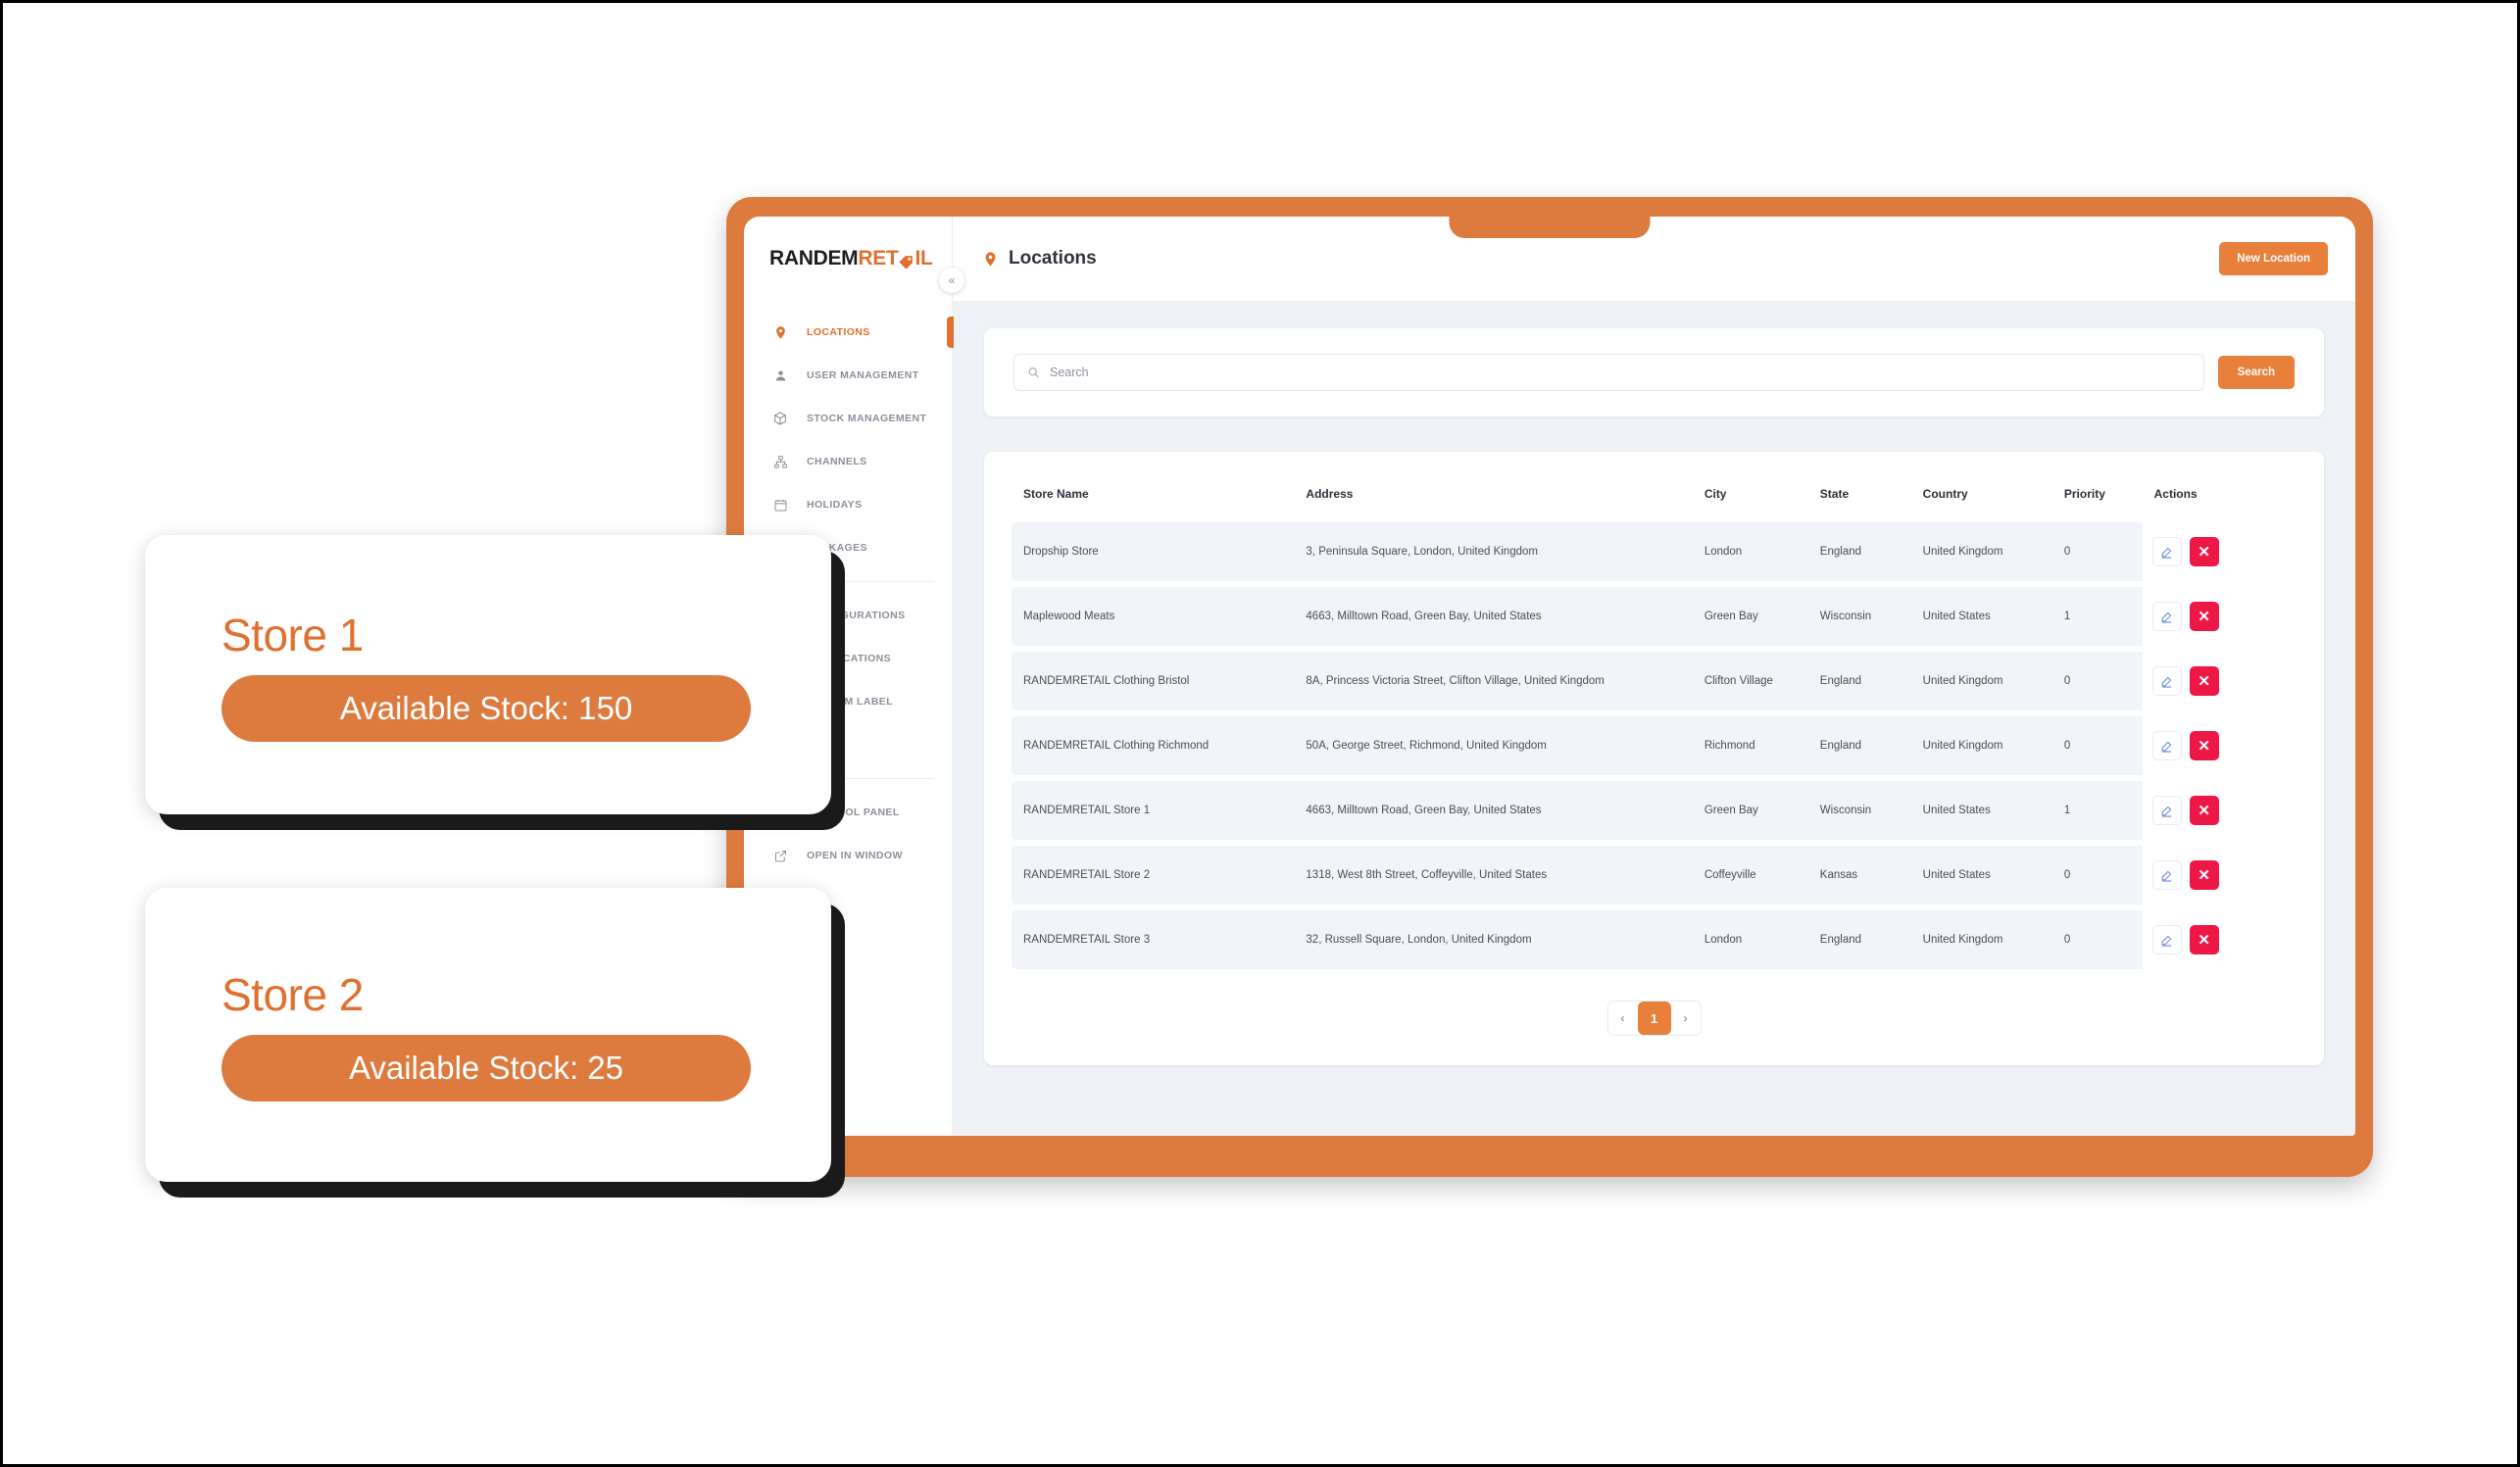 This screenshot has width=2520, height=1467. I want to click on app-logo: RANDEM RET IL, so click(848, 259).